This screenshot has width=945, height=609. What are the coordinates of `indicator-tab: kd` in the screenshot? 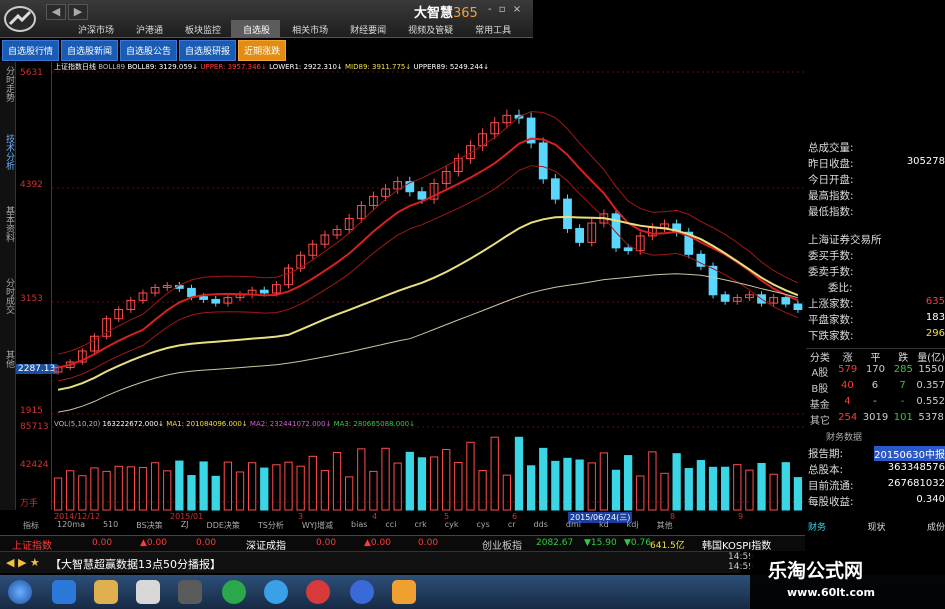 It's located at (604, 526).